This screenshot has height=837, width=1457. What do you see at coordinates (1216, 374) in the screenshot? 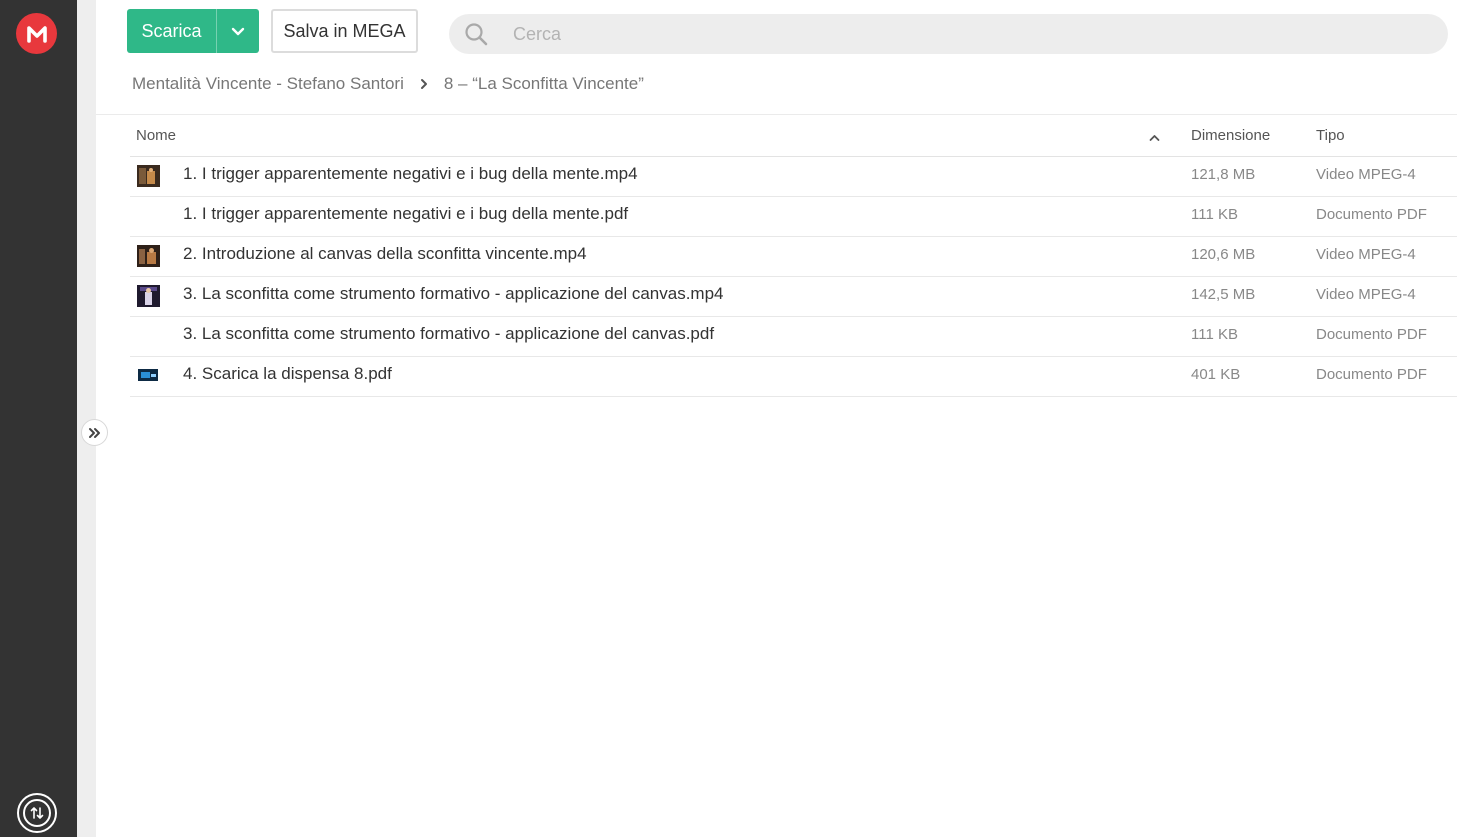
I see `file-size: 401 KB` at bounding box center [1216, 374].